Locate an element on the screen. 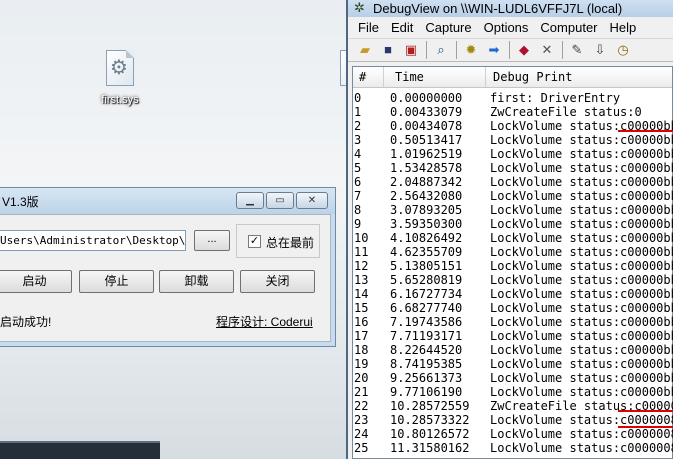 This screenshot has width=673, height=459. column-debug-print: Debug Print is located at coordinates (532, 77).